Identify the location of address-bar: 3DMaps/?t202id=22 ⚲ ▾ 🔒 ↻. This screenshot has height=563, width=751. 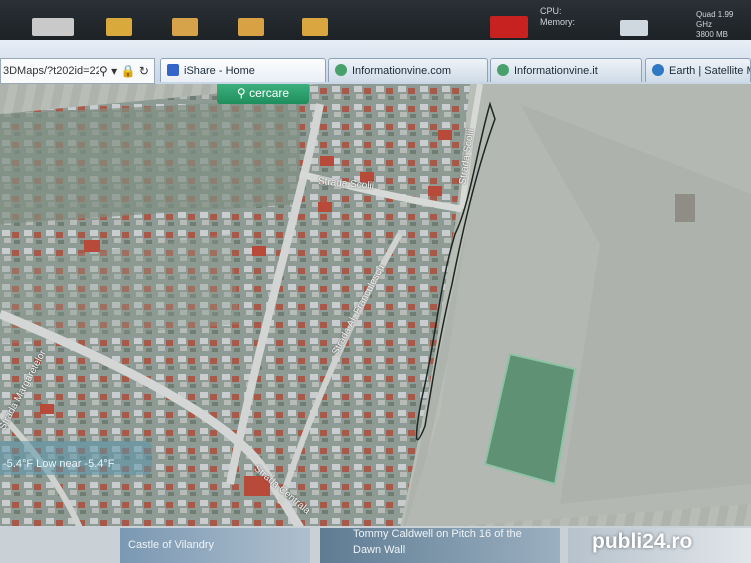
(77, 71).